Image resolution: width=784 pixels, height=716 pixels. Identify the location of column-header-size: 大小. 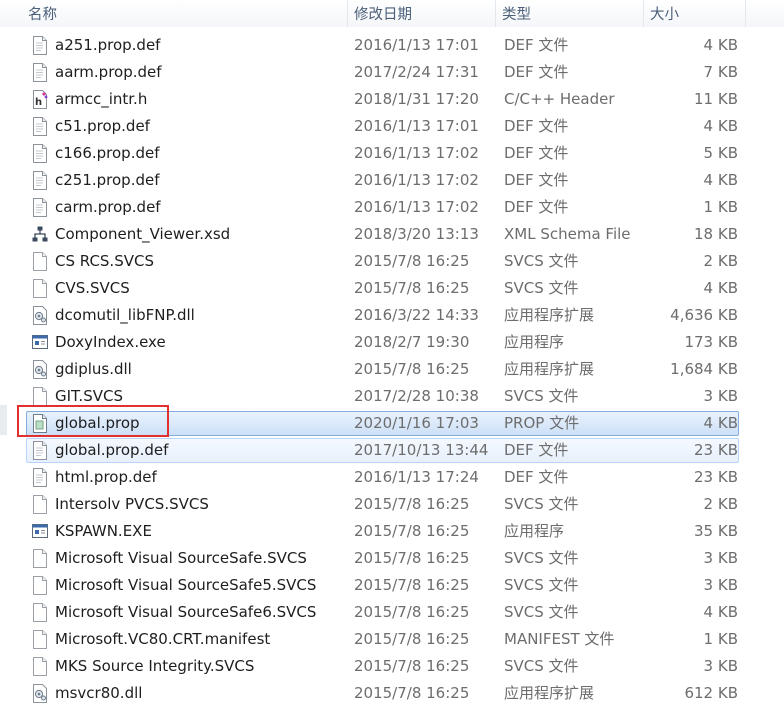
(695, 13).